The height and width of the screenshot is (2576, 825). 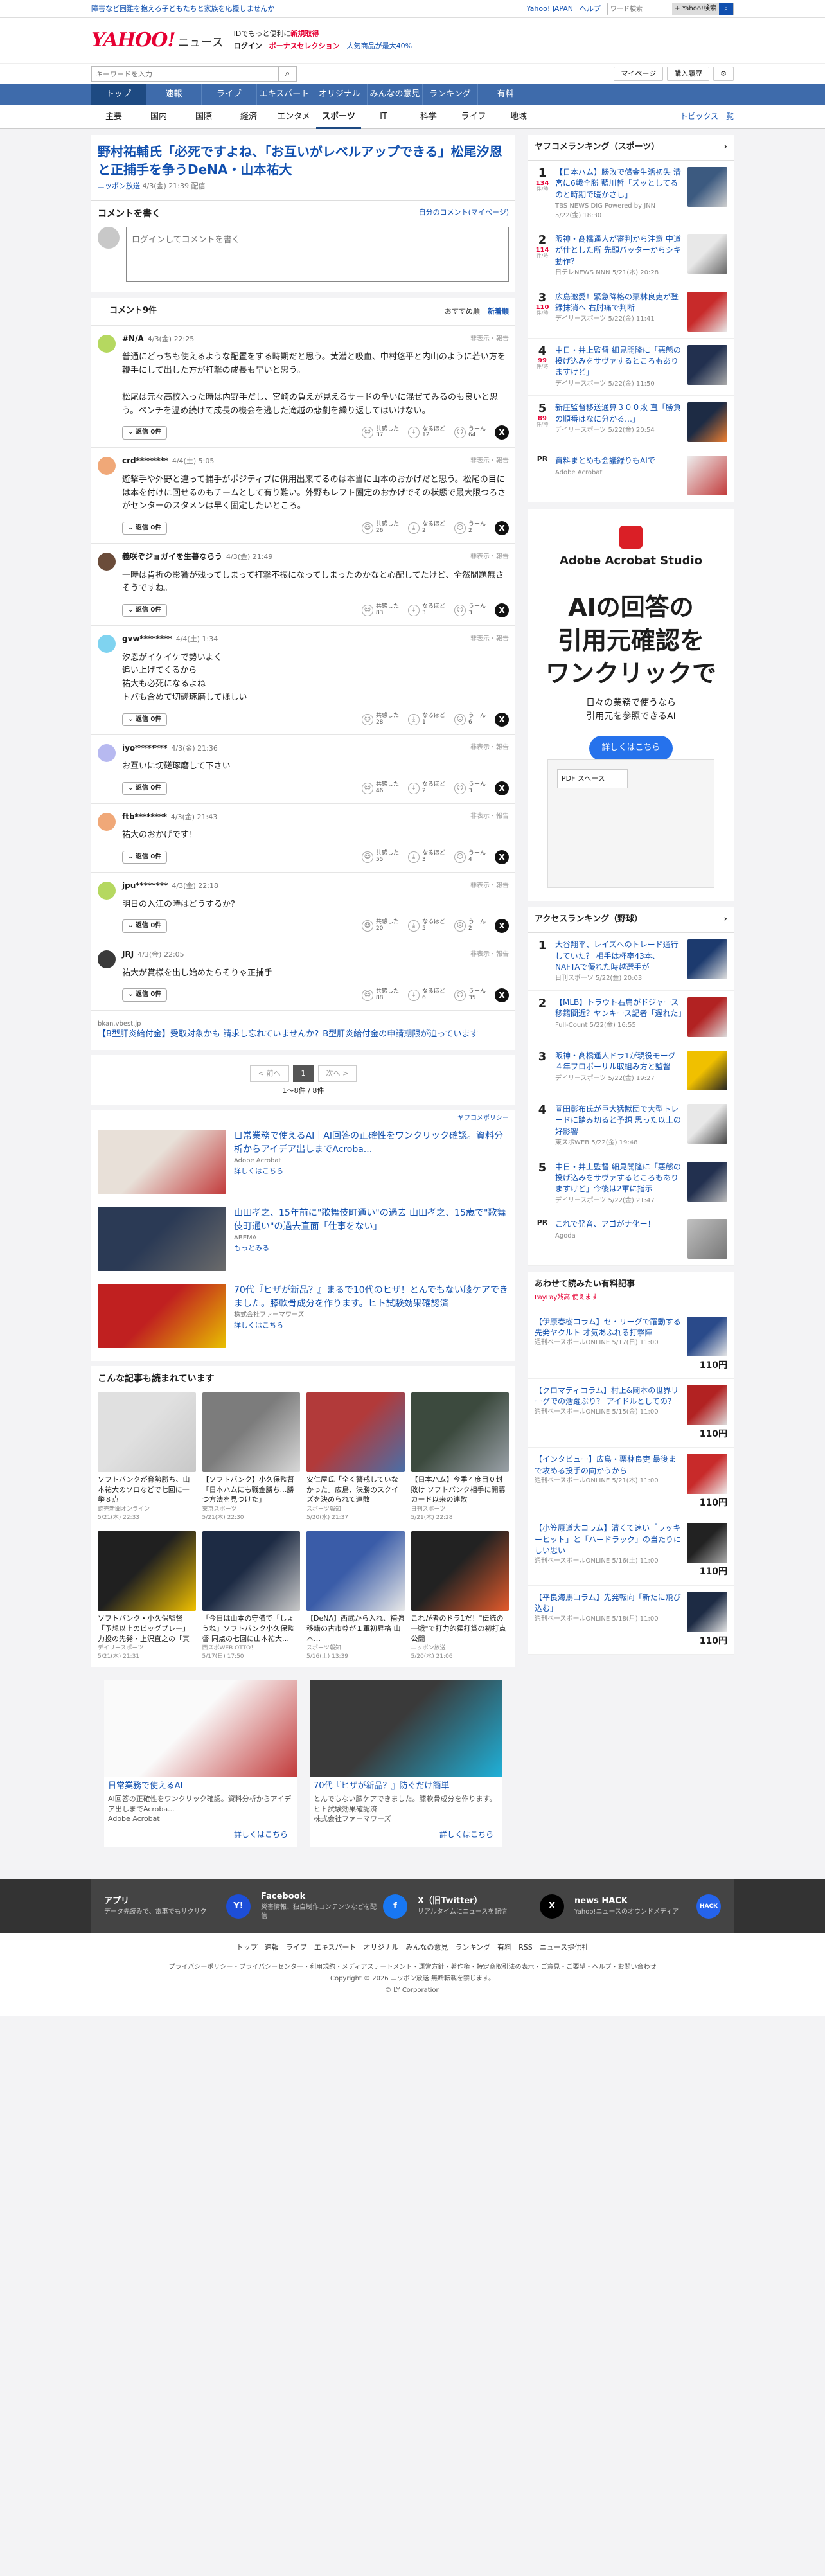 I want to click on topics-list-link: トピックス一覧, so click(x=707, y=117).